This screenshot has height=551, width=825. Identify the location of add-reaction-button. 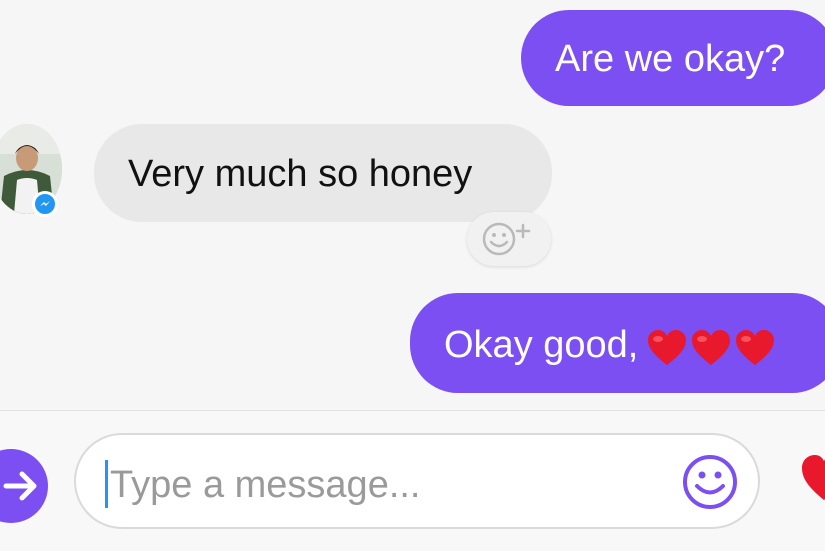
(509, 239).